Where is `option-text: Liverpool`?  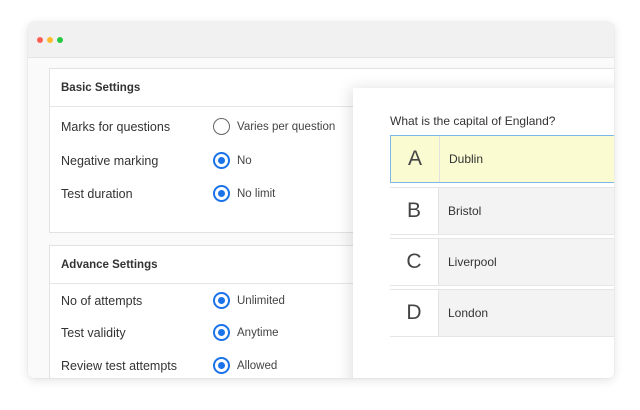
option-text: Liverpool is located at coordinates (472, 262).